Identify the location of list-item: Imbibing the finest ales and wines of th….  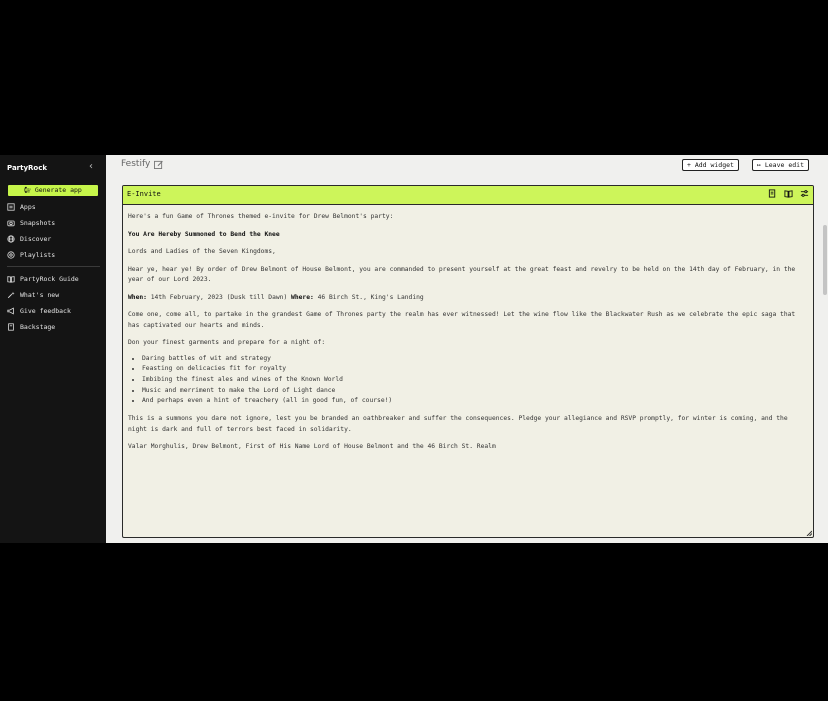
(475, 380).